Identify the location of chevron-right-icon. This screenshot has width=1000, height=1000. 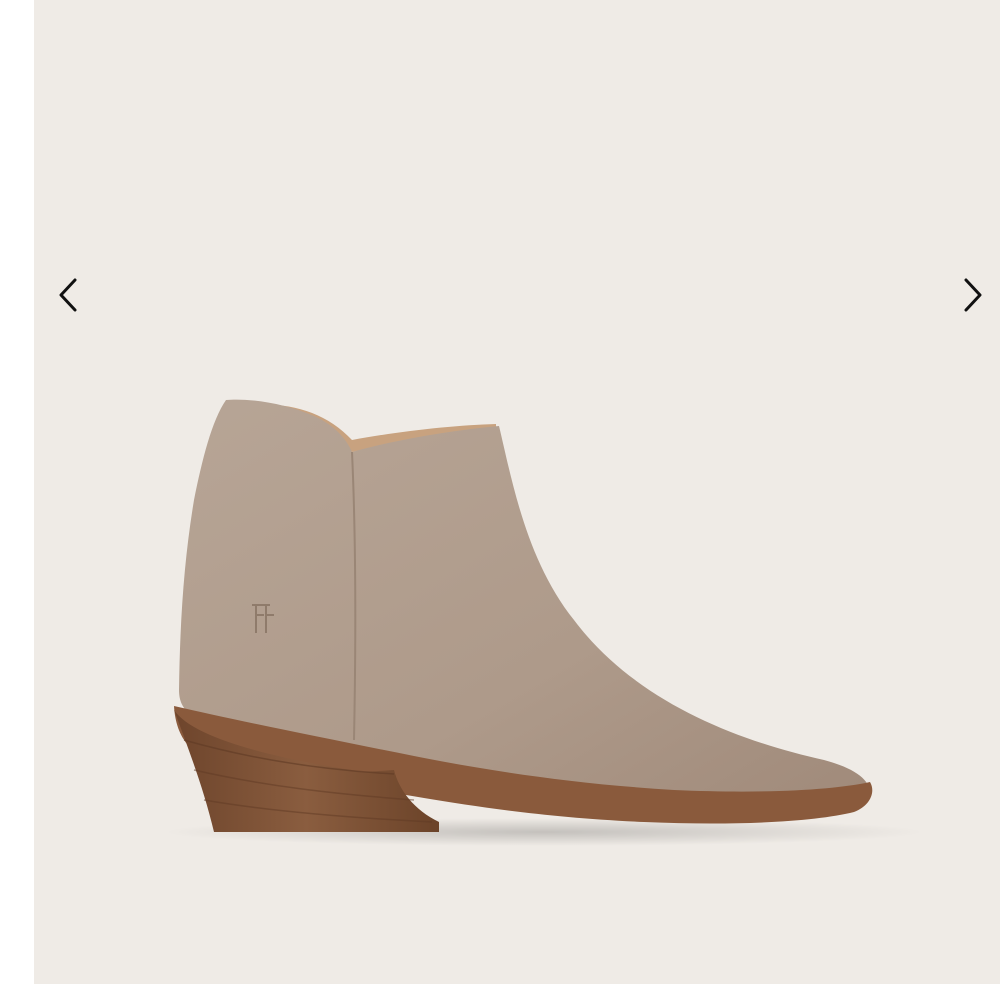
(973, 295).